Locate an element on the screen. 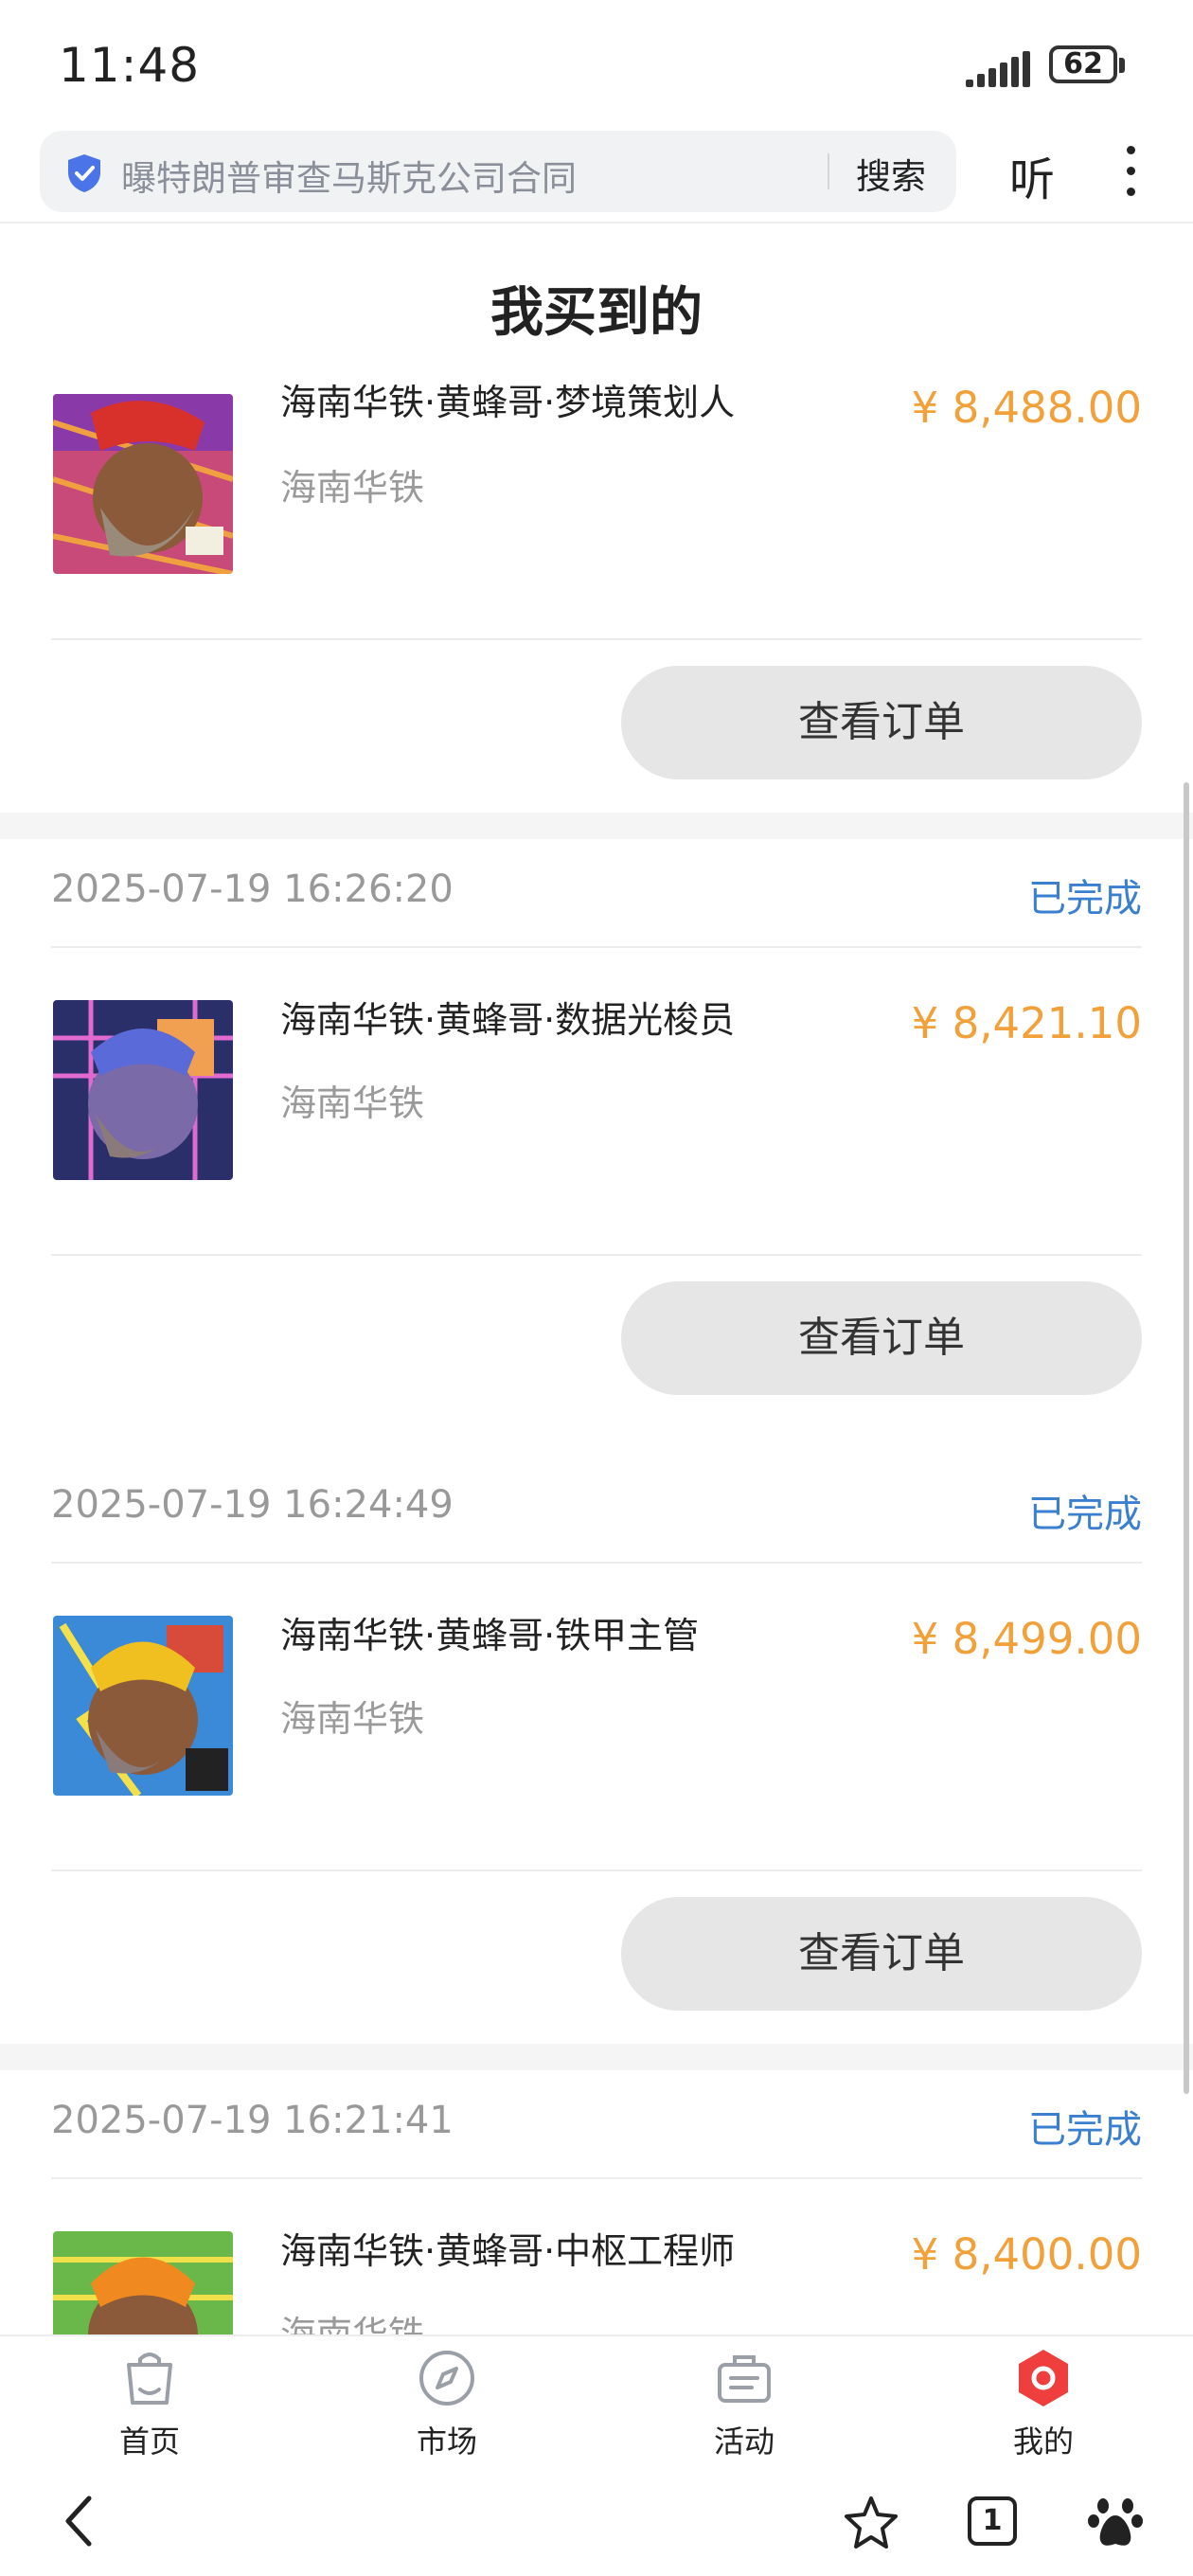 The height and width of the screenshot is (2576, 1193). tabs-count-icon: 1 is located at coordinates (992, 2521).